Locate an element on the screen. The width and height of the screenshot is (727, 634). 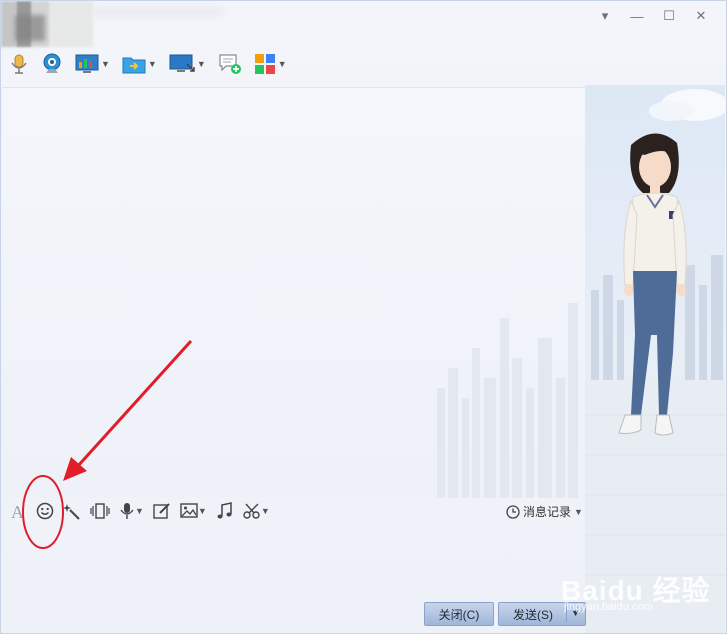
close-button: 关闭(C) is located at coordinates (459, 614).